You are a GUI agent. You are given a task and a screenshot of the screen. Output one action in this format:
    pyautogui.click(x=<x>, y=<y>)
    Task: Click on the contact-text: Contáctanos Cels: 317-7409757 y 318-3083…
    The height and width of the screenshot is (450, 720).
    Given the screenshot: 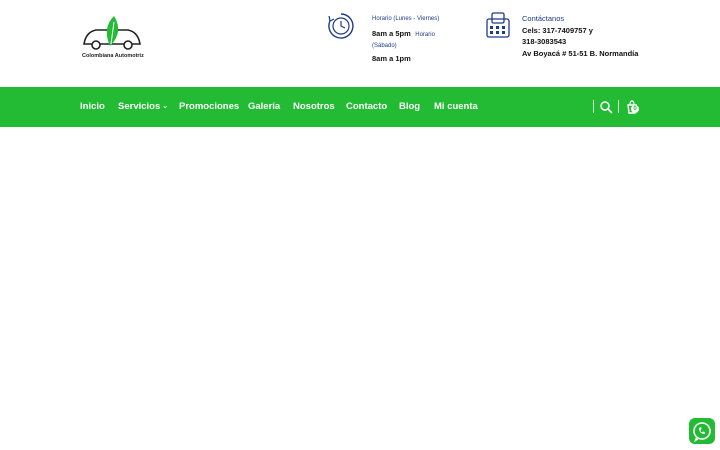 What is the action you would take?
    pyautogui.click(x=587, y=36)
    